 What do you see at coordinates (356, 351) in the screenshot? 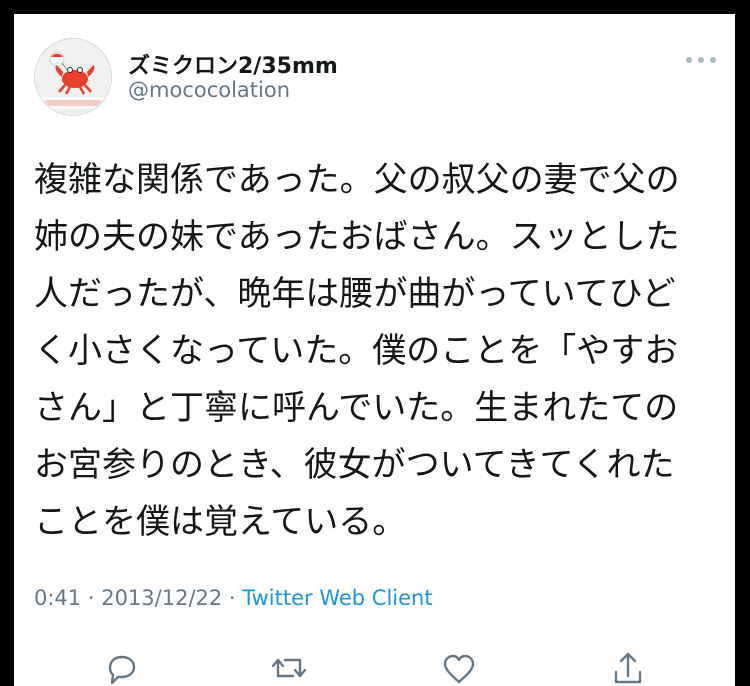
I see `tweet-line: く小さくなっていた。僕のことを「やすお` at bounding box center [356, 351].